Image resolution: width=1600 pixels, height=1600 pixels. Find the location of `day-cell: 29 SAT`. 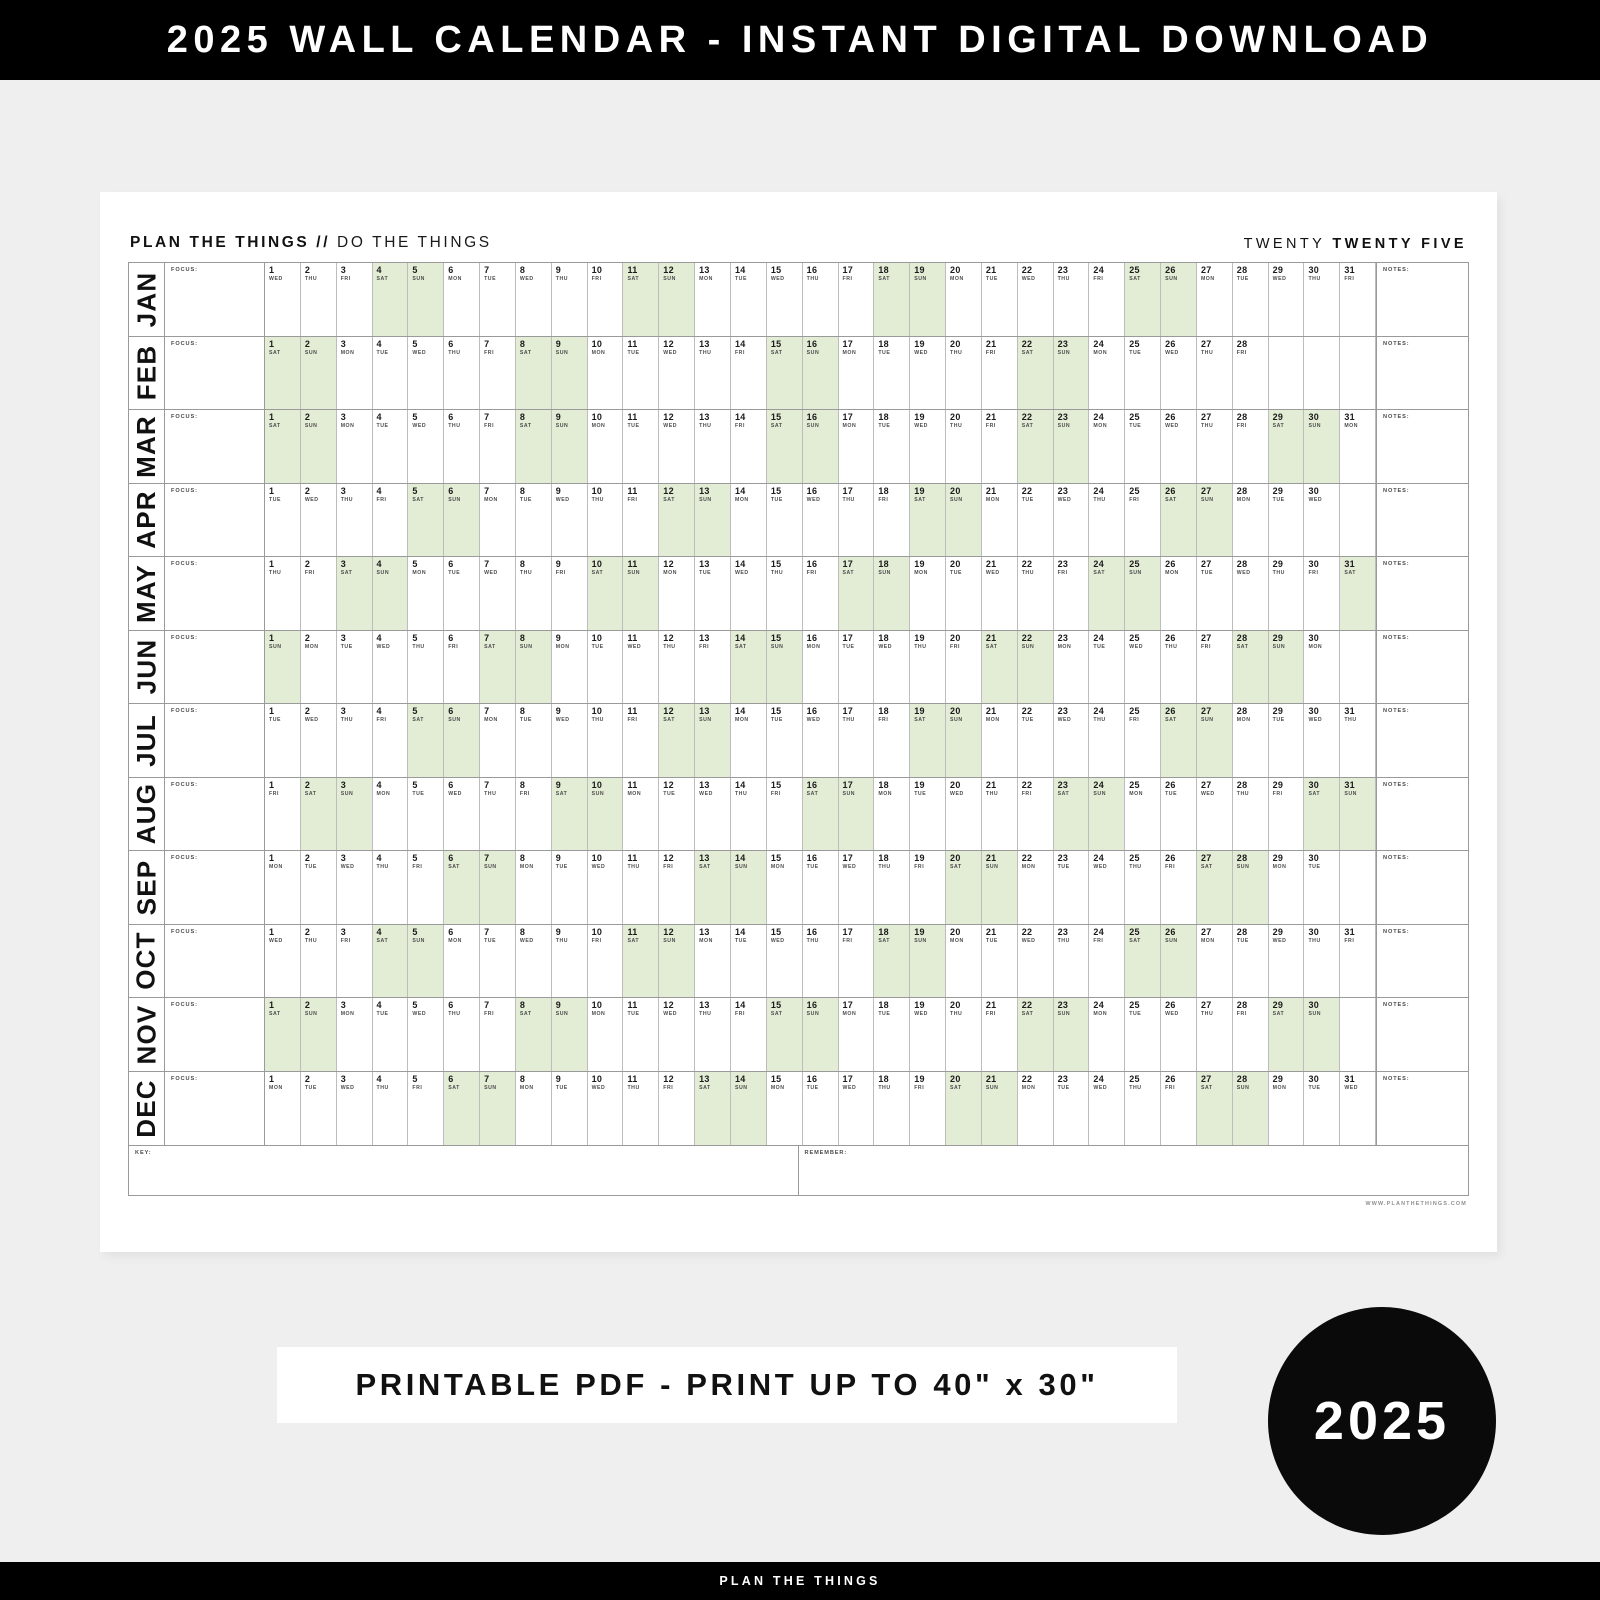

day-cell: 29 SAT is located at coordinates (1286, 446).